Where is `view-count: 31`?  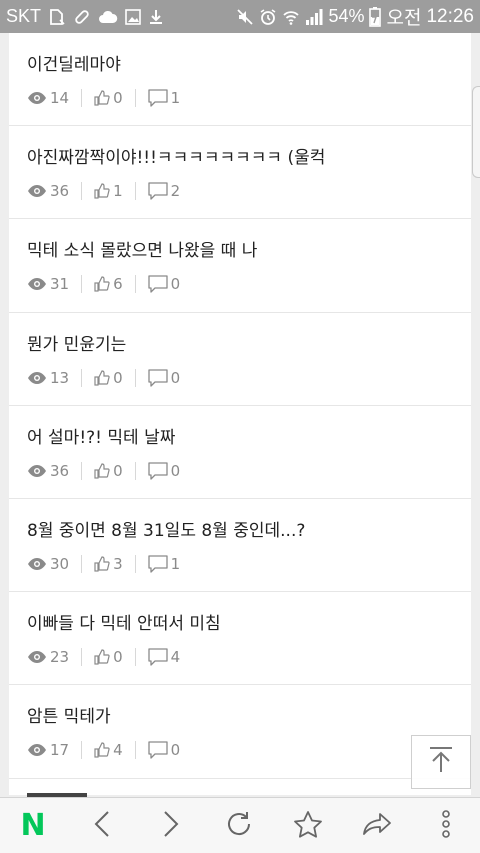 view-count: 31 is located at coordinates (60, 284).